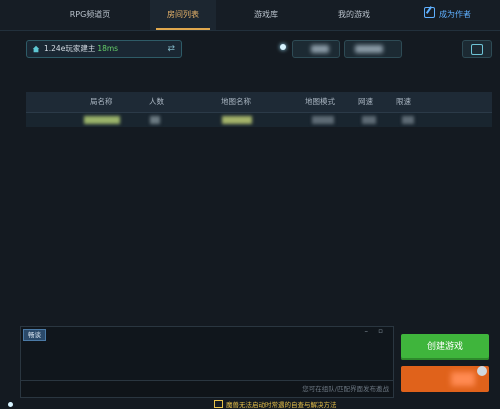 Image resolution: width=500 pixels, height=409 pixels. Describe the element at coordinates (207, 388) in the screenshot. I see `chat-input: 您可在组队/匹配界面发布邀战` at that location.